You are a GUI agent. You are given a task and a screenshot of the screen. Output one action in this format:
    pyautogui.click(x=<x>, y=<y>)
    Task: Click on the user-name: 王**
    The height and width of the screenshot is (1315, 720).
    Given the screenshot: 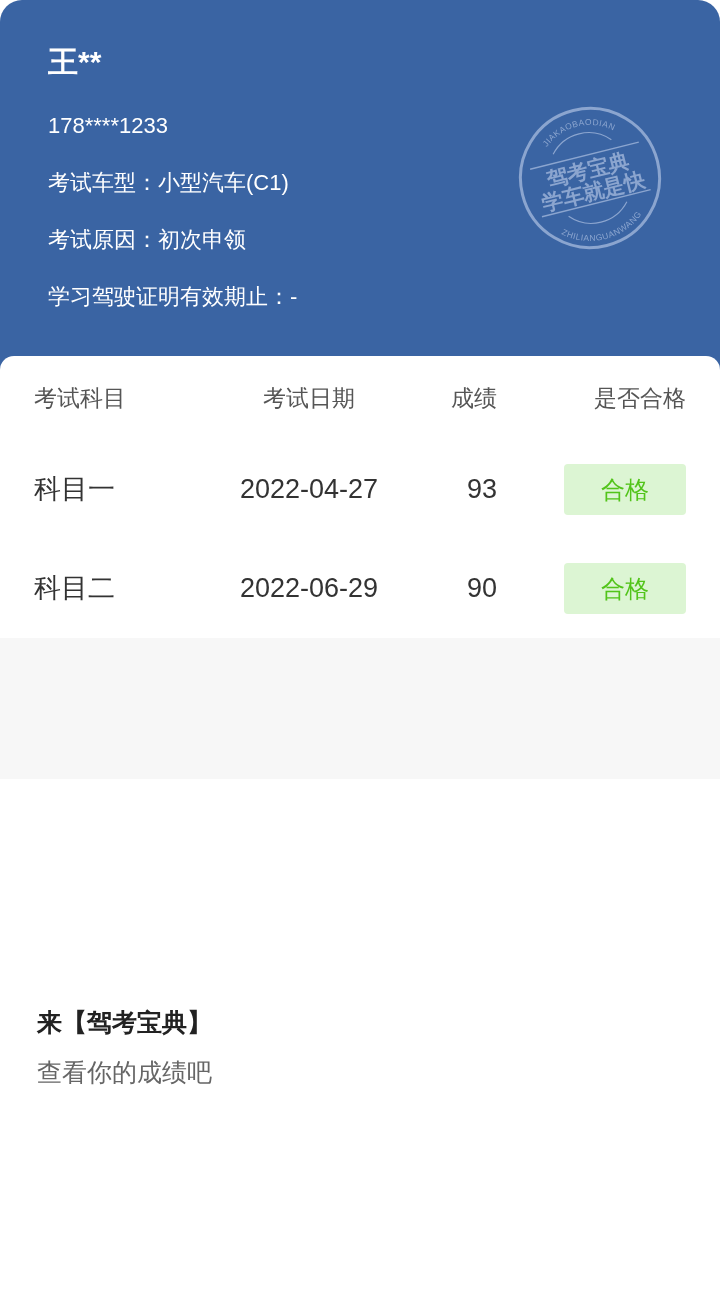 What is the action you would take?
    pyautogui.click(x=75, y=62)
    